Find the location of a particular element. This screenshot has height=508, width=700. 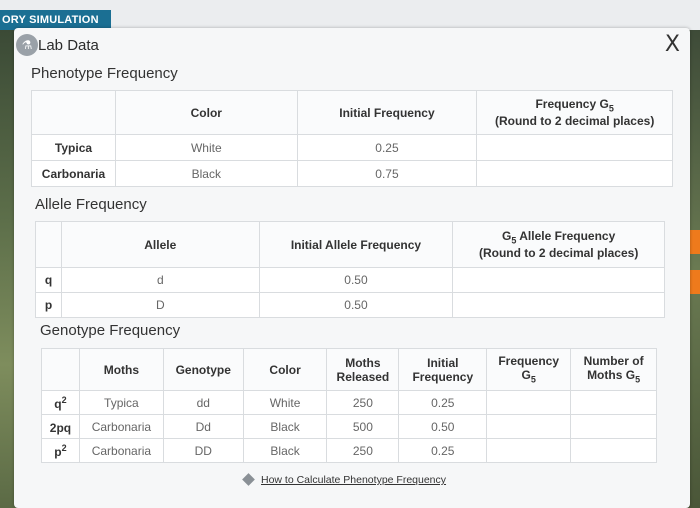

cell-genotype: dd is located at coordinates (203, 402).